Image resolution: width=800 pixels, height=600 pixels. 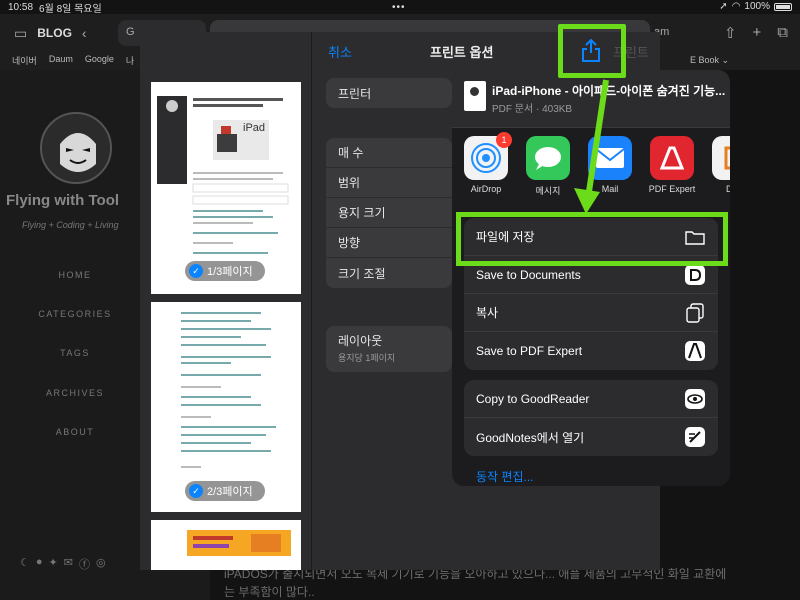 I want to click on mail-icon, so click(x=610, y=158).